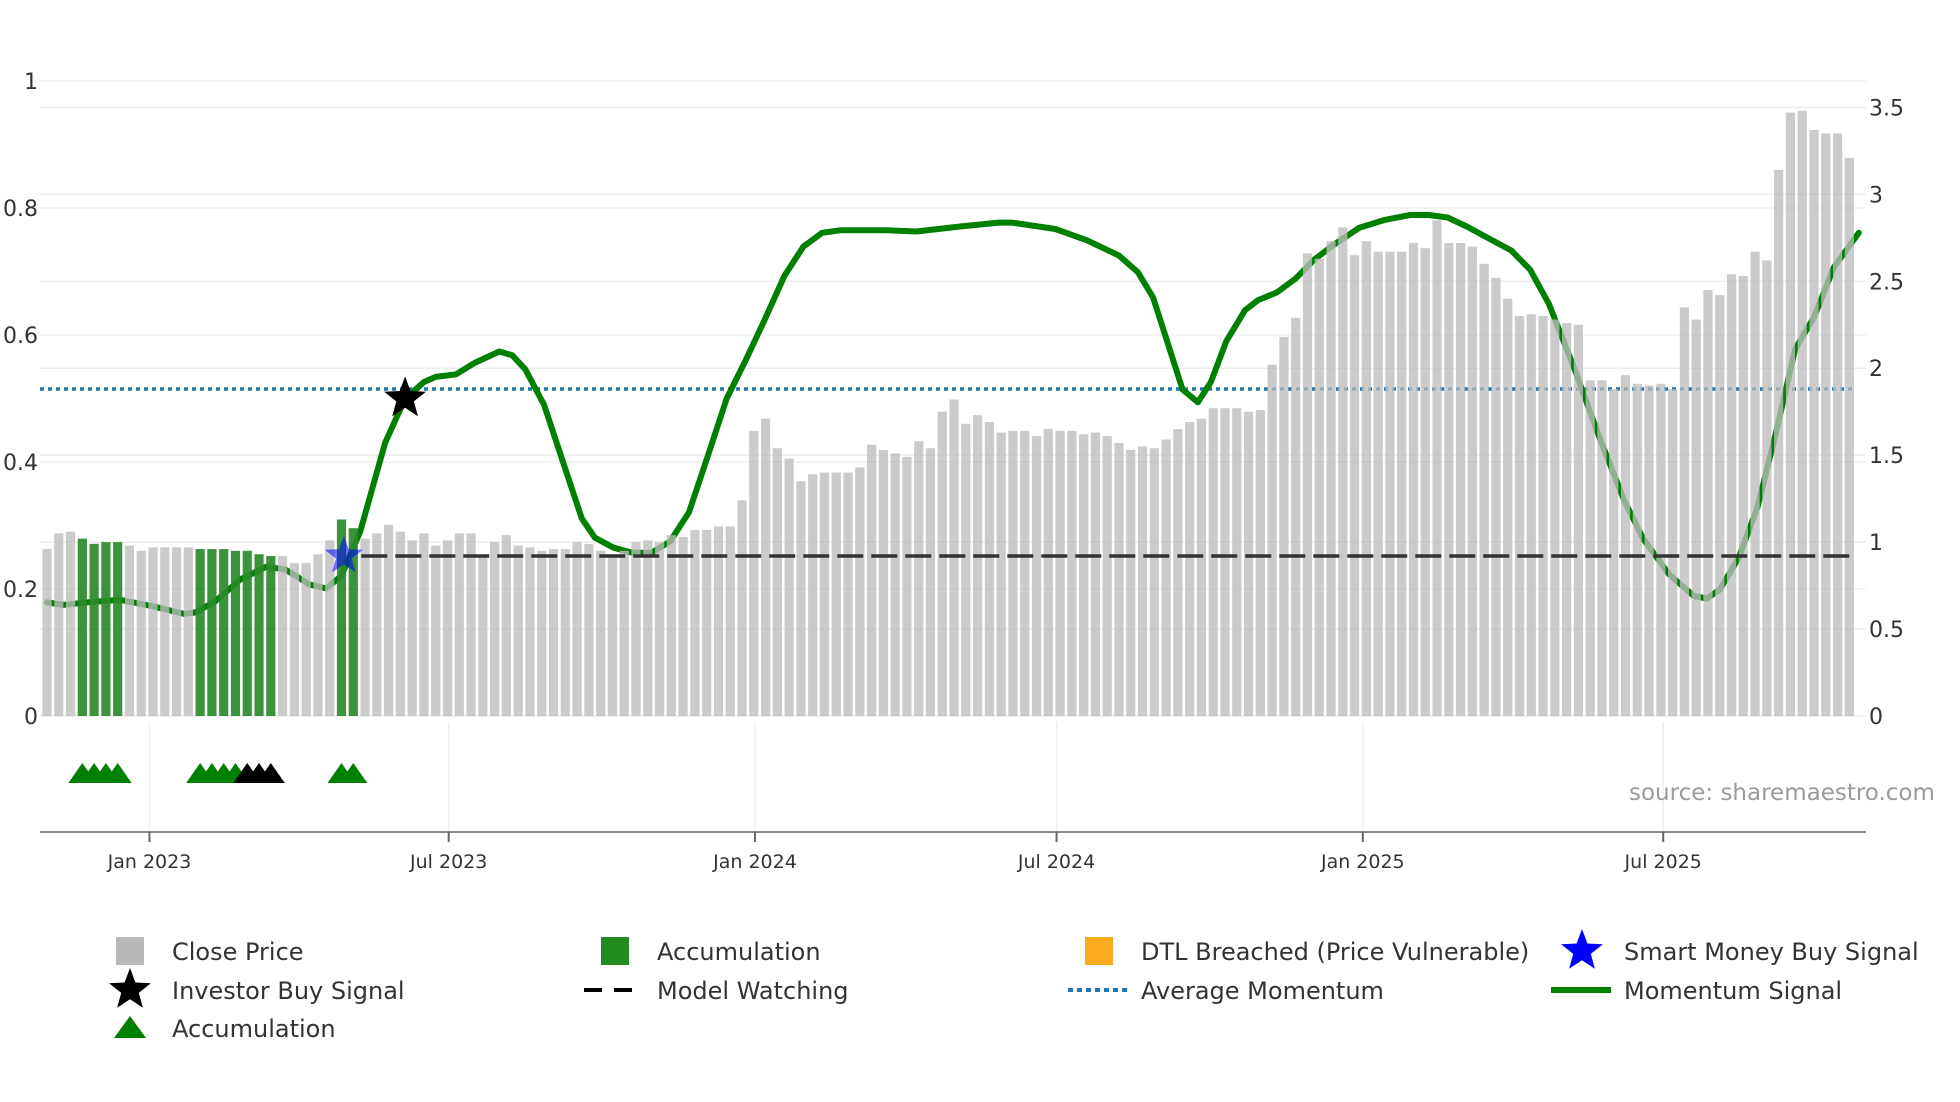 This screenshot has height=1102, width=1960. I want to click on x-axis-tick: Jan 2024, so click(754, 862).